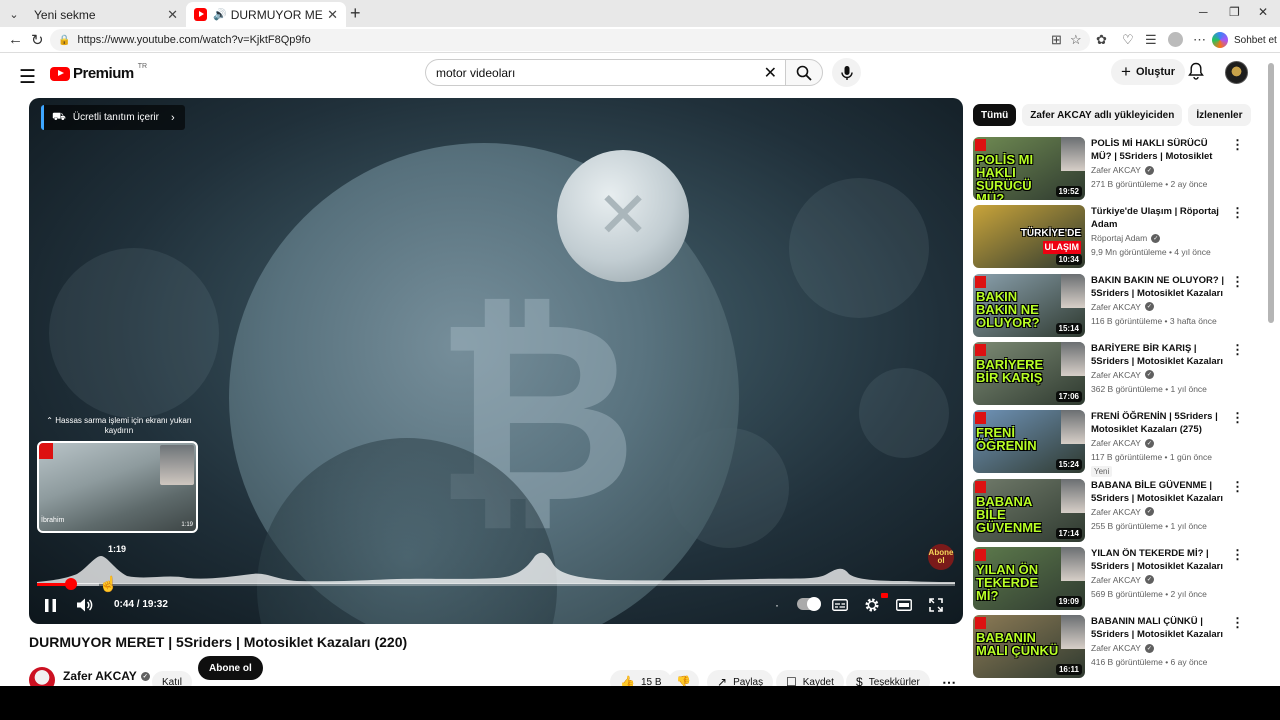 This screenshot has width=1280, height=720. Describe the element at coordinates (840, 605) in the screenshot. I see `subtitles-button` at that location.